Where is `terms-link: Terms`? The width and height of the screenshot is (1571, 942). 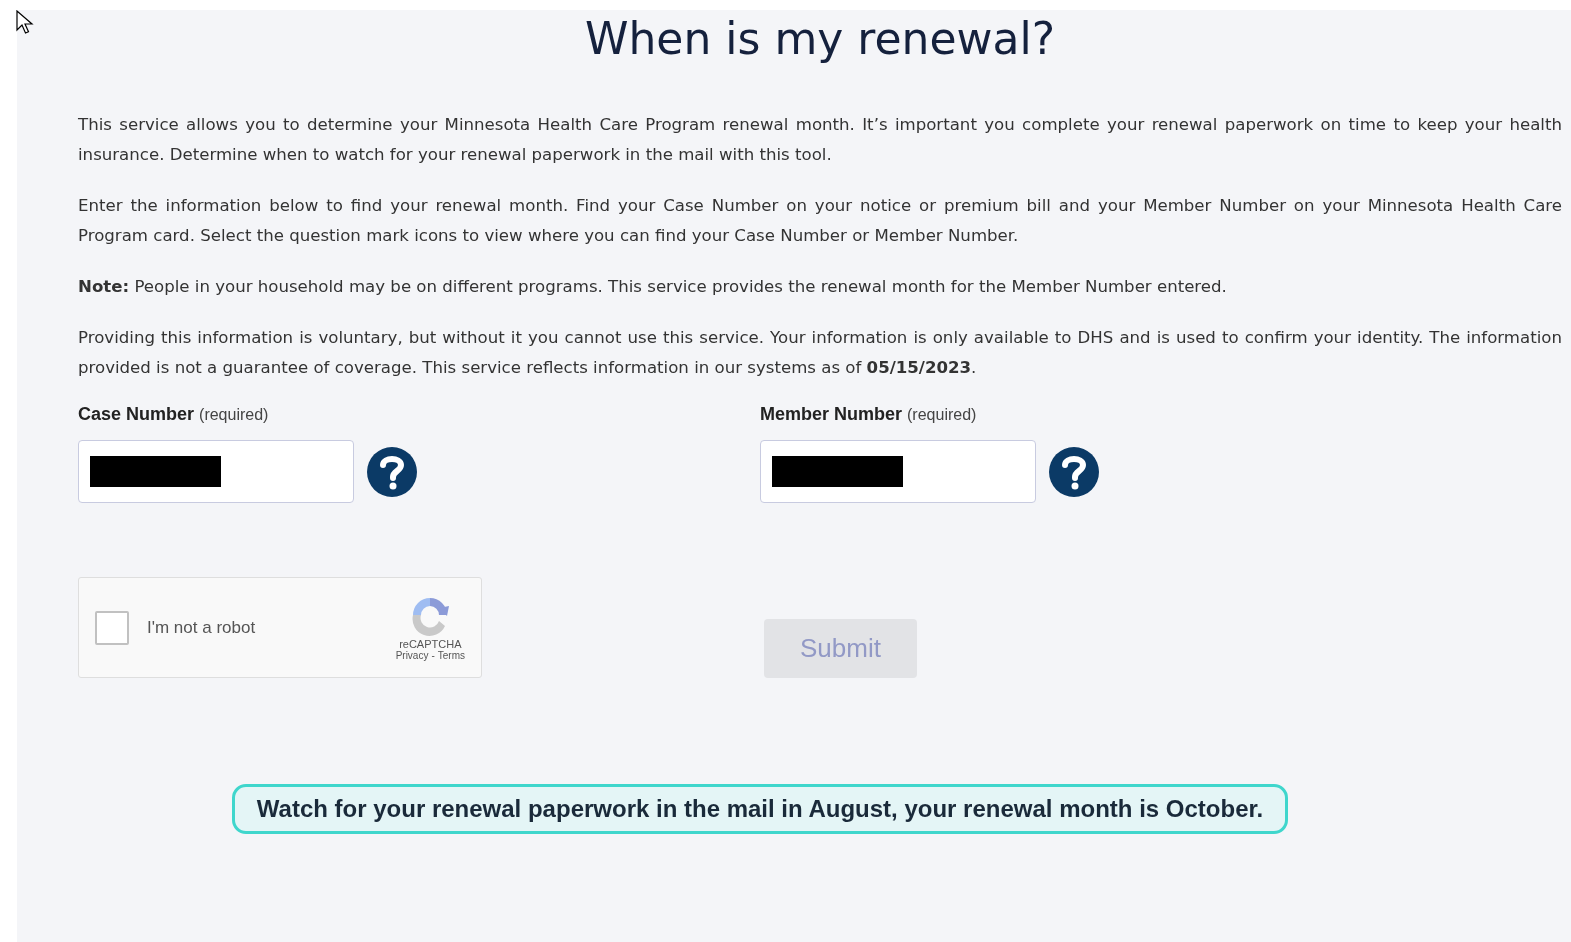
terms-link: Terms is located at coordinates (451, 655).